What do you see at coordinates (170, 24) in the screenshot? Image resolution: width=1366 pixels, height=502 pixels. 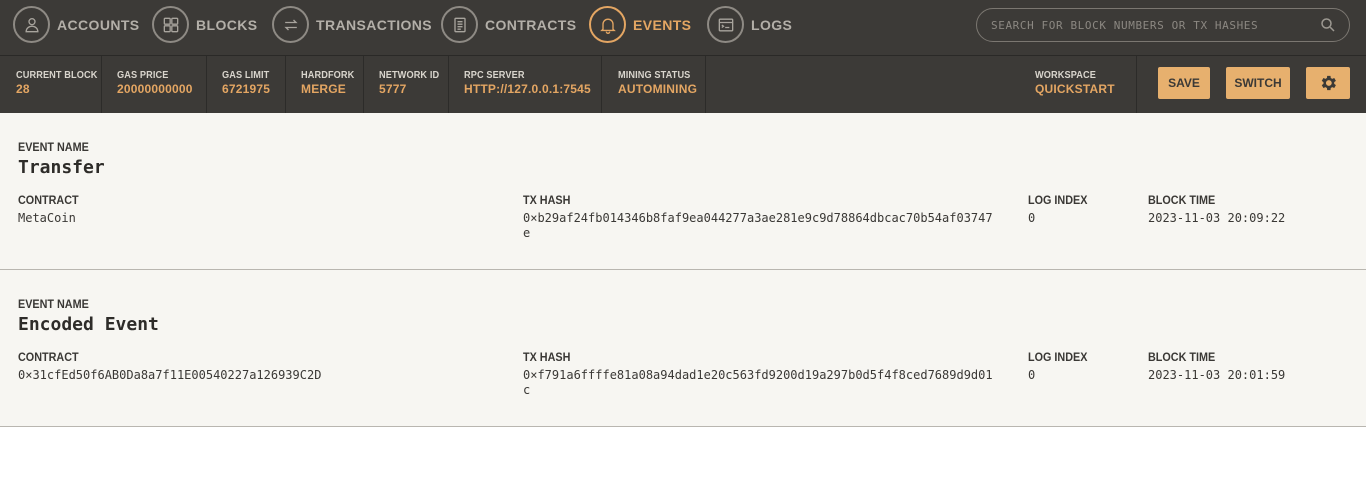 I see `blocks-icon` at bounding box center [170, 24].